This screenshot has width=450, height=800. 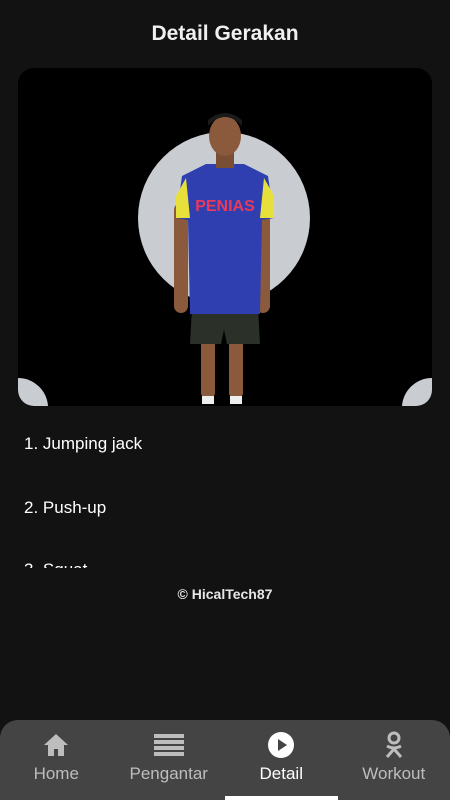 What do you see at coordinates (56, 773) in the screenshot?
I see `nav-label: Home` at bounding box center [56, 773].